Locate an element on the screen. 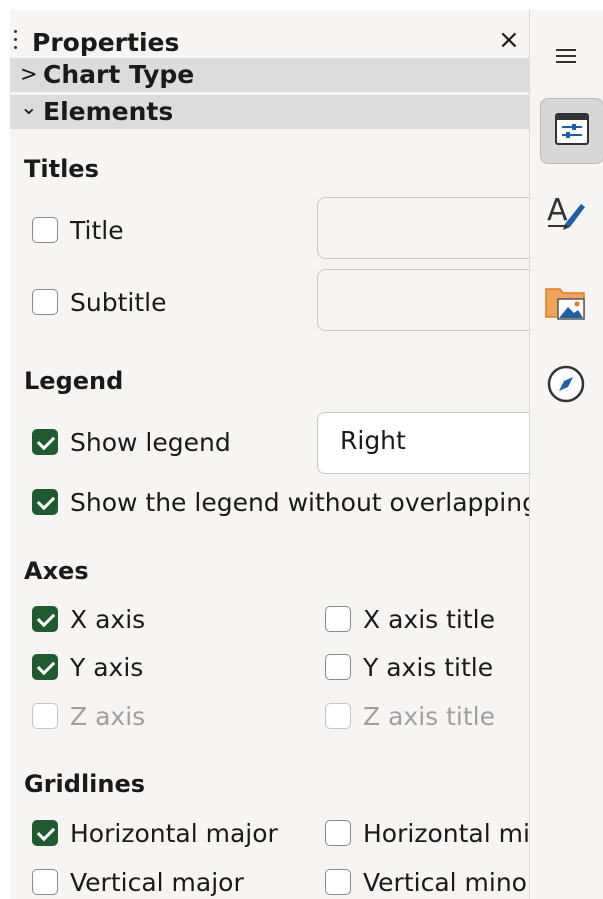  titles-heading: Titles is located at coordinates (61, 169).